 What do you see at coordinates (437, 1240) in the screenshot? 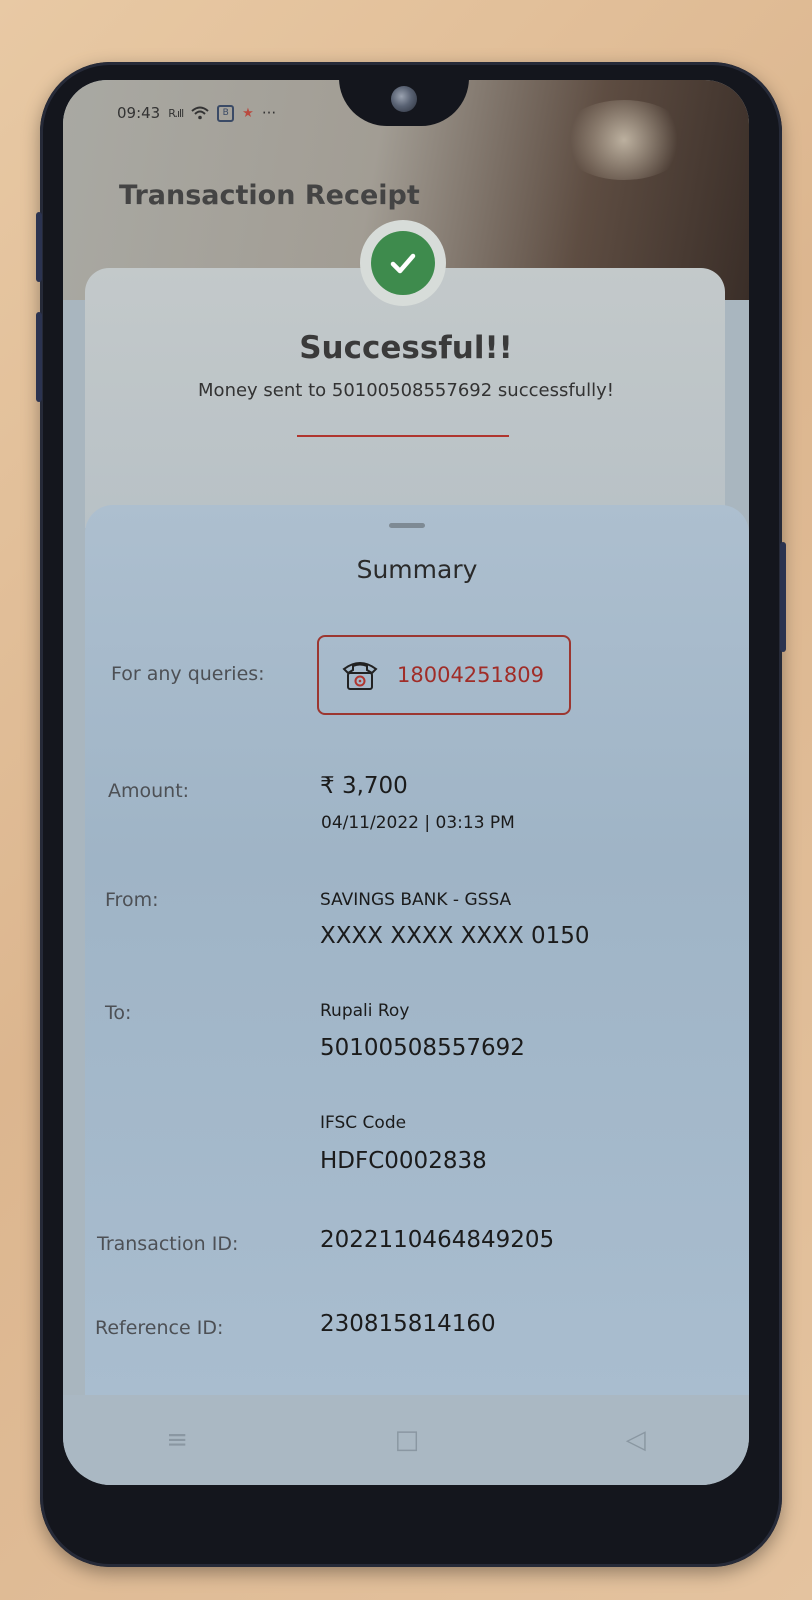
I see `transaction-id-value: 2022110464849205` at bounding box center [437, 1240].